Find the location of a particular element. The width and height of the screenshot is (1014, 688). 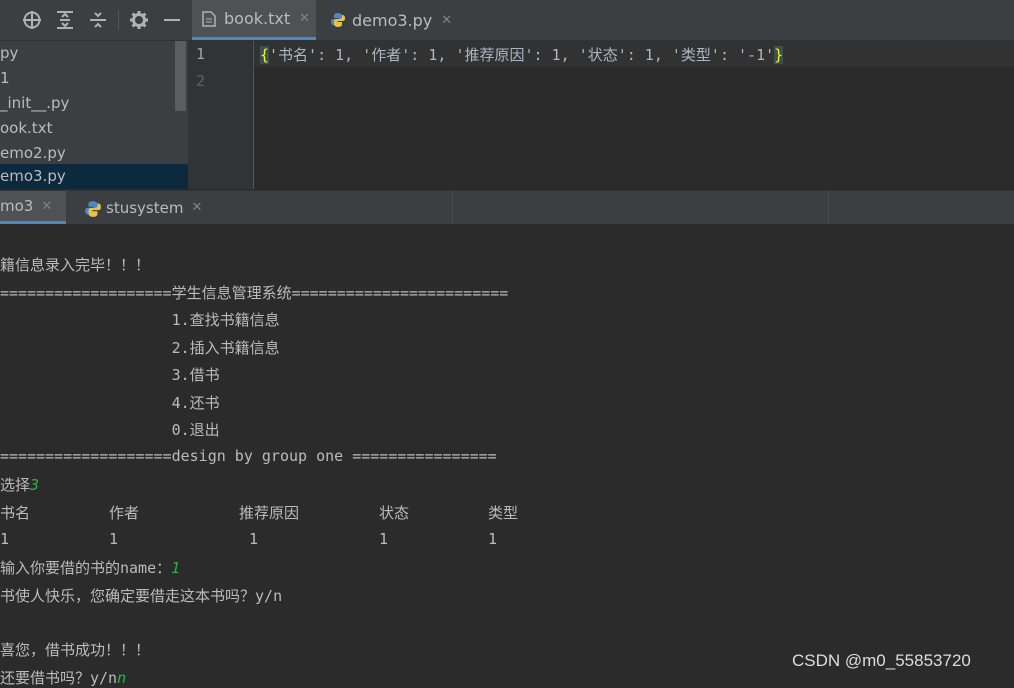

run-tab-label: stusystem is located at coordinates (145, 207).